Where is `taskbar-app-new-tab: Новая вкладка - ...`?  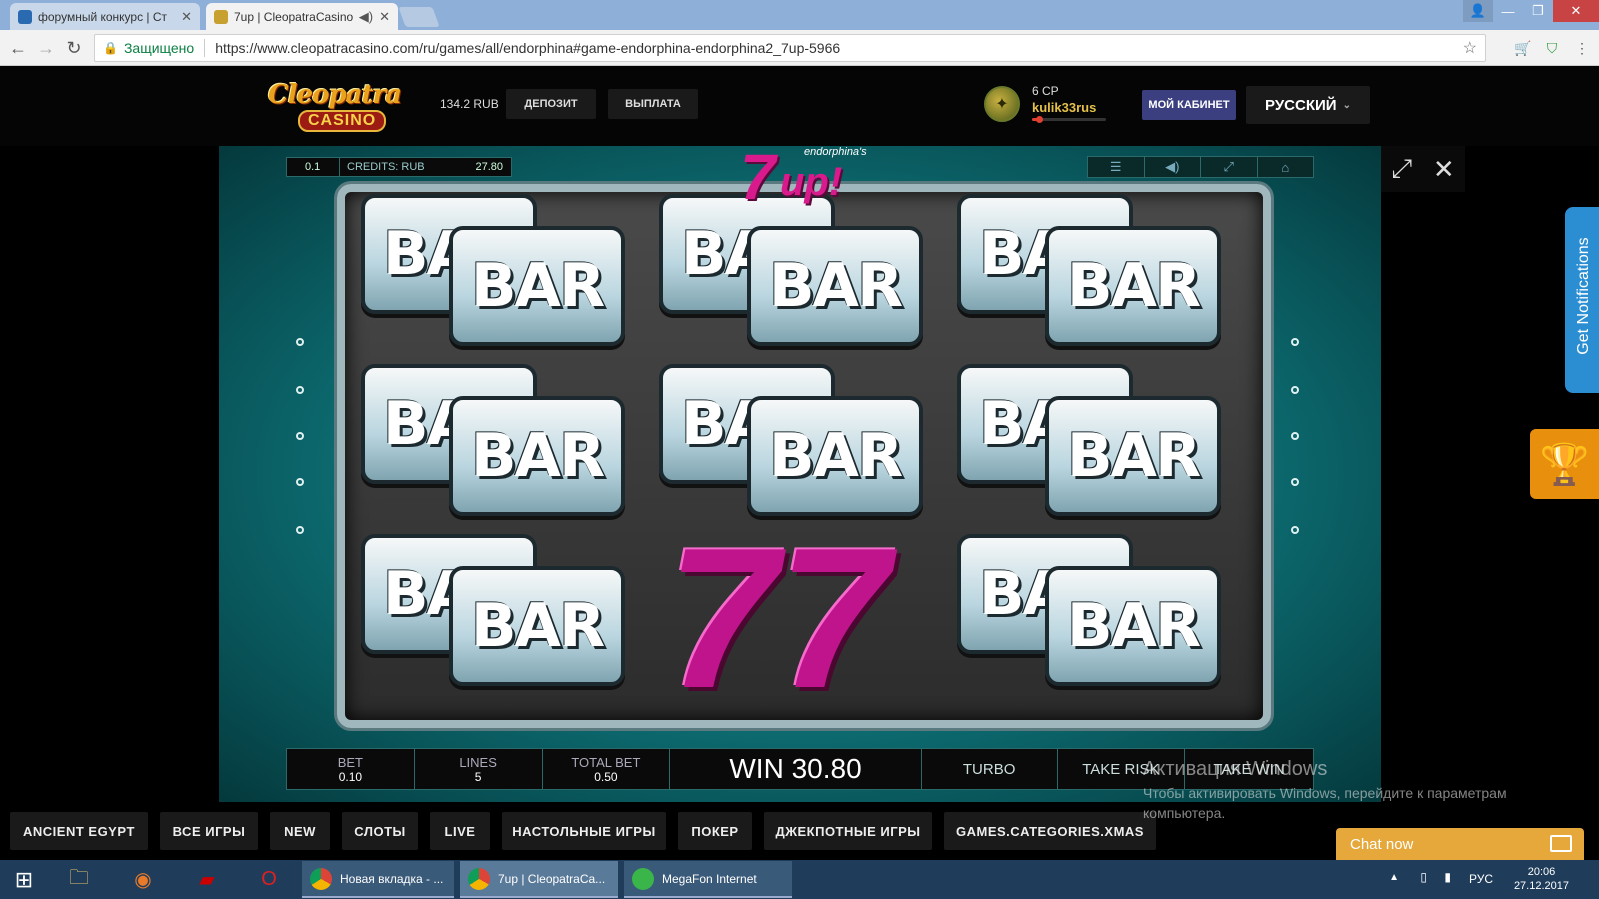
taskbar-app-new-tab: Новая вкладка - ... is located at coordinates (378, 879).